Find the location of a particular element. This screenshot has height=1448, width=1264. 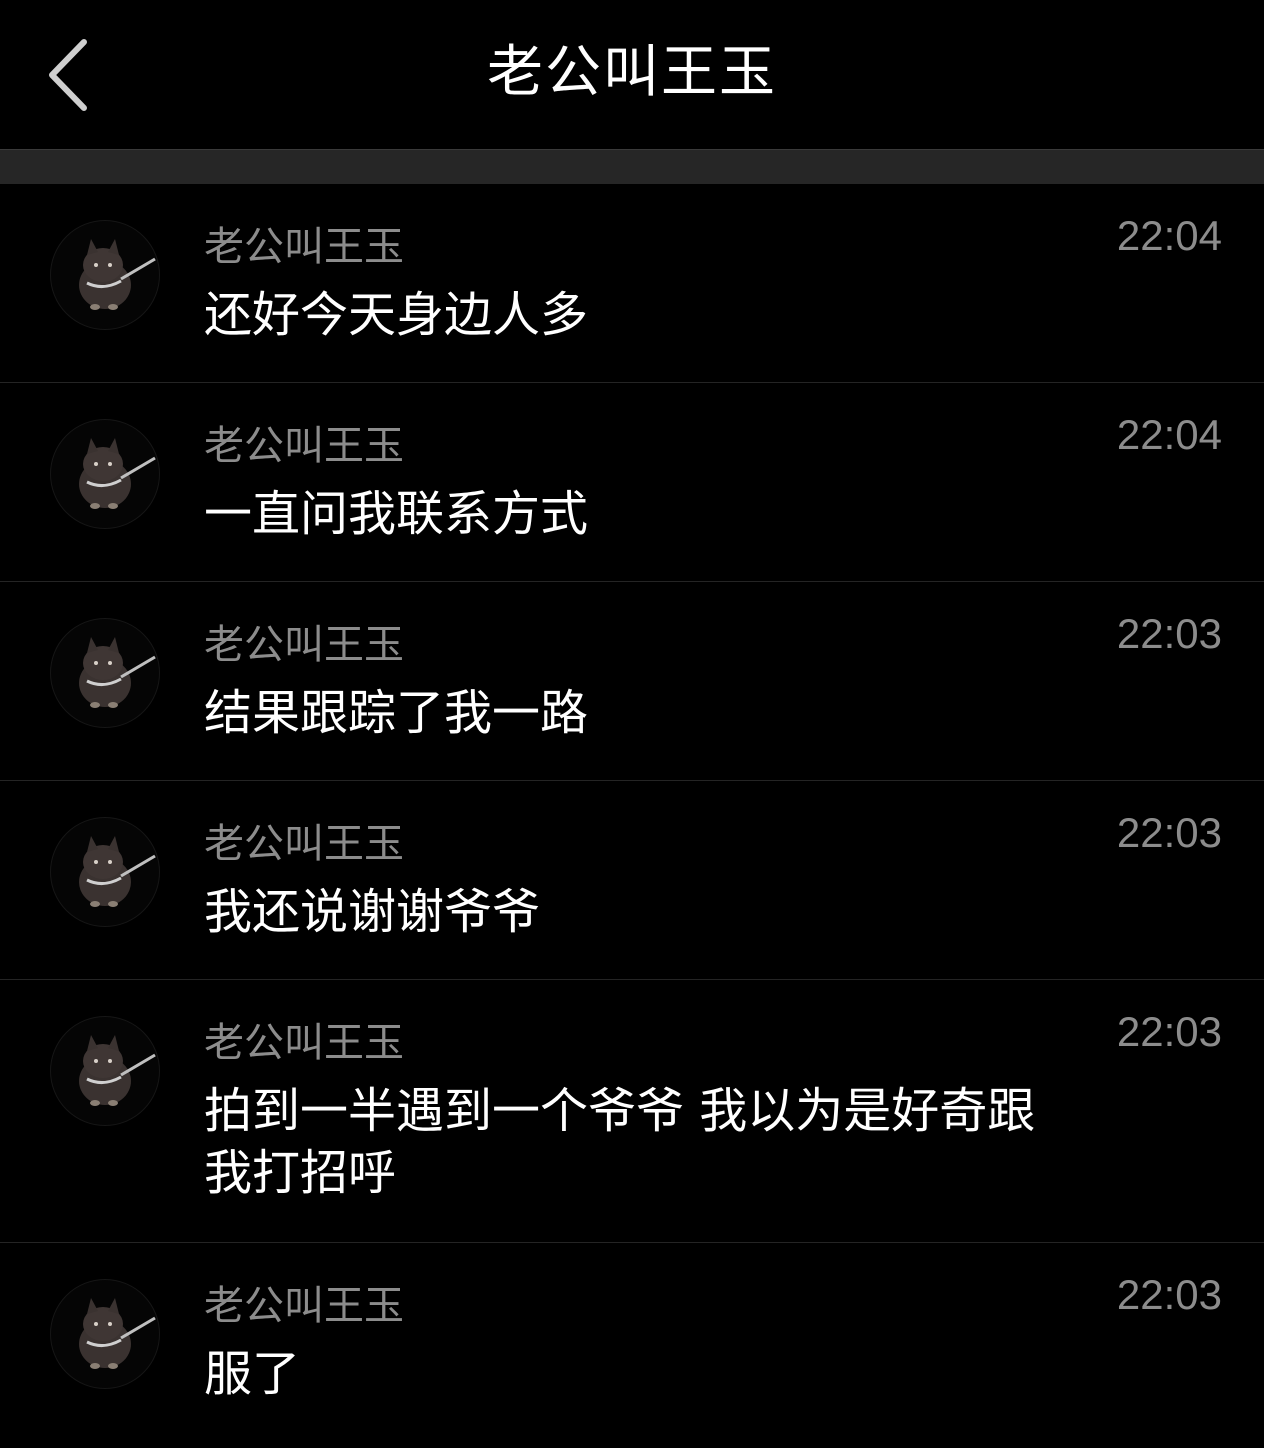

message-text: 一直问我联系方式 is located at coordinates (396, 514).